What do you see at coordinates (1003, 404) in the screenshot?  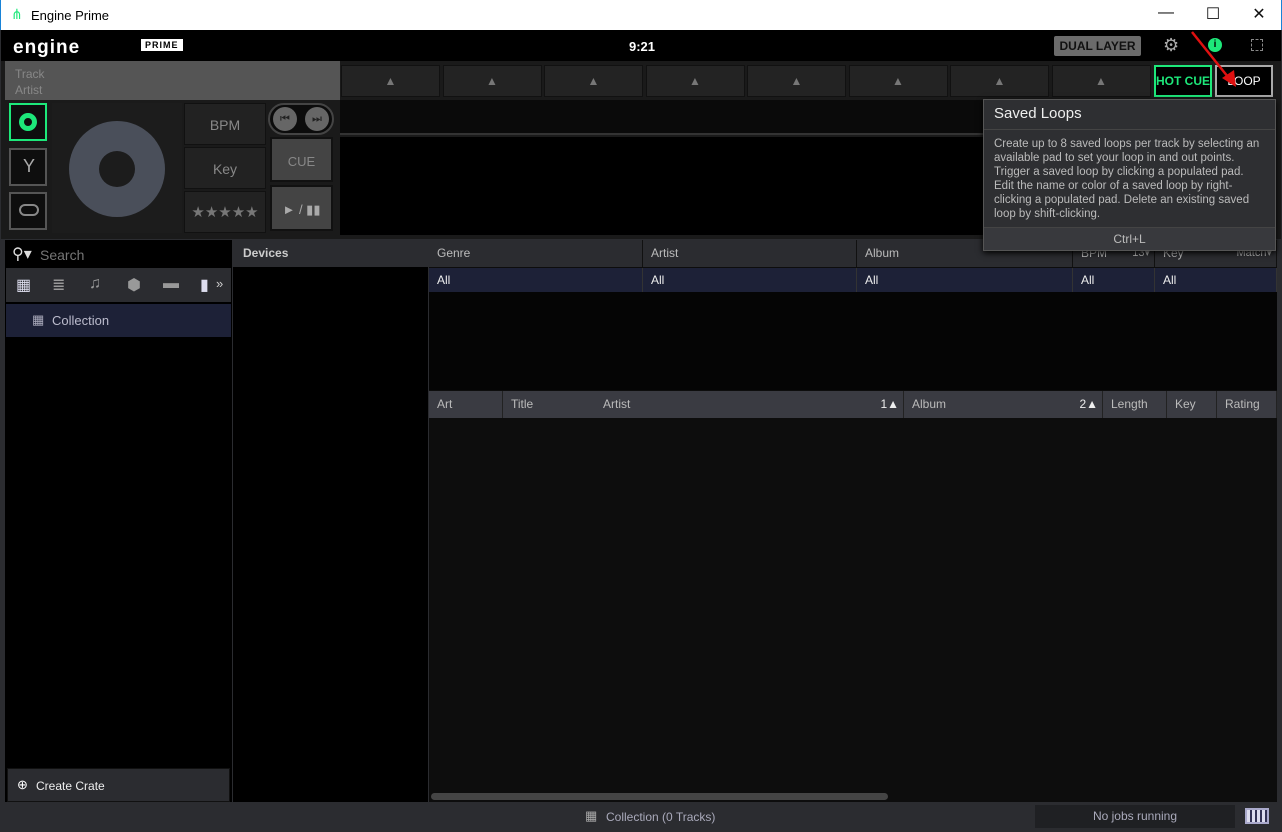 I see `column-header-album: Album 2▲` at bounding box center [1003, 404].